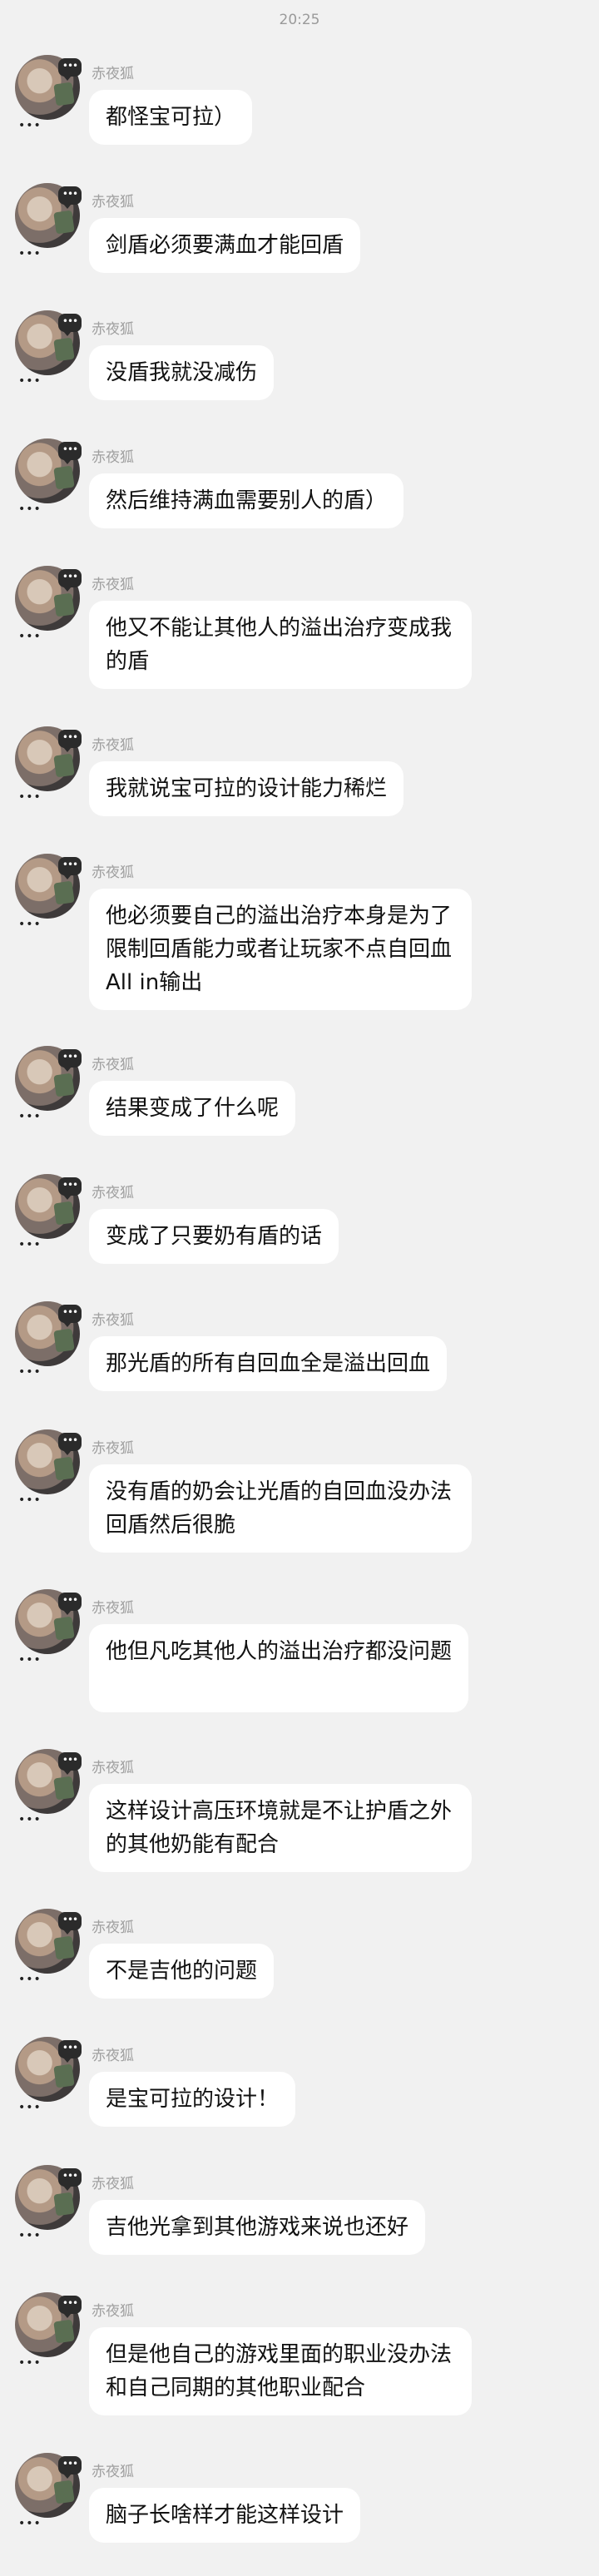 The image size is (599, 2576). Describe the element at coordinates (193, 1108) in the screenshot. I see `message-bubble: 结果变成了什么呢` at that location.